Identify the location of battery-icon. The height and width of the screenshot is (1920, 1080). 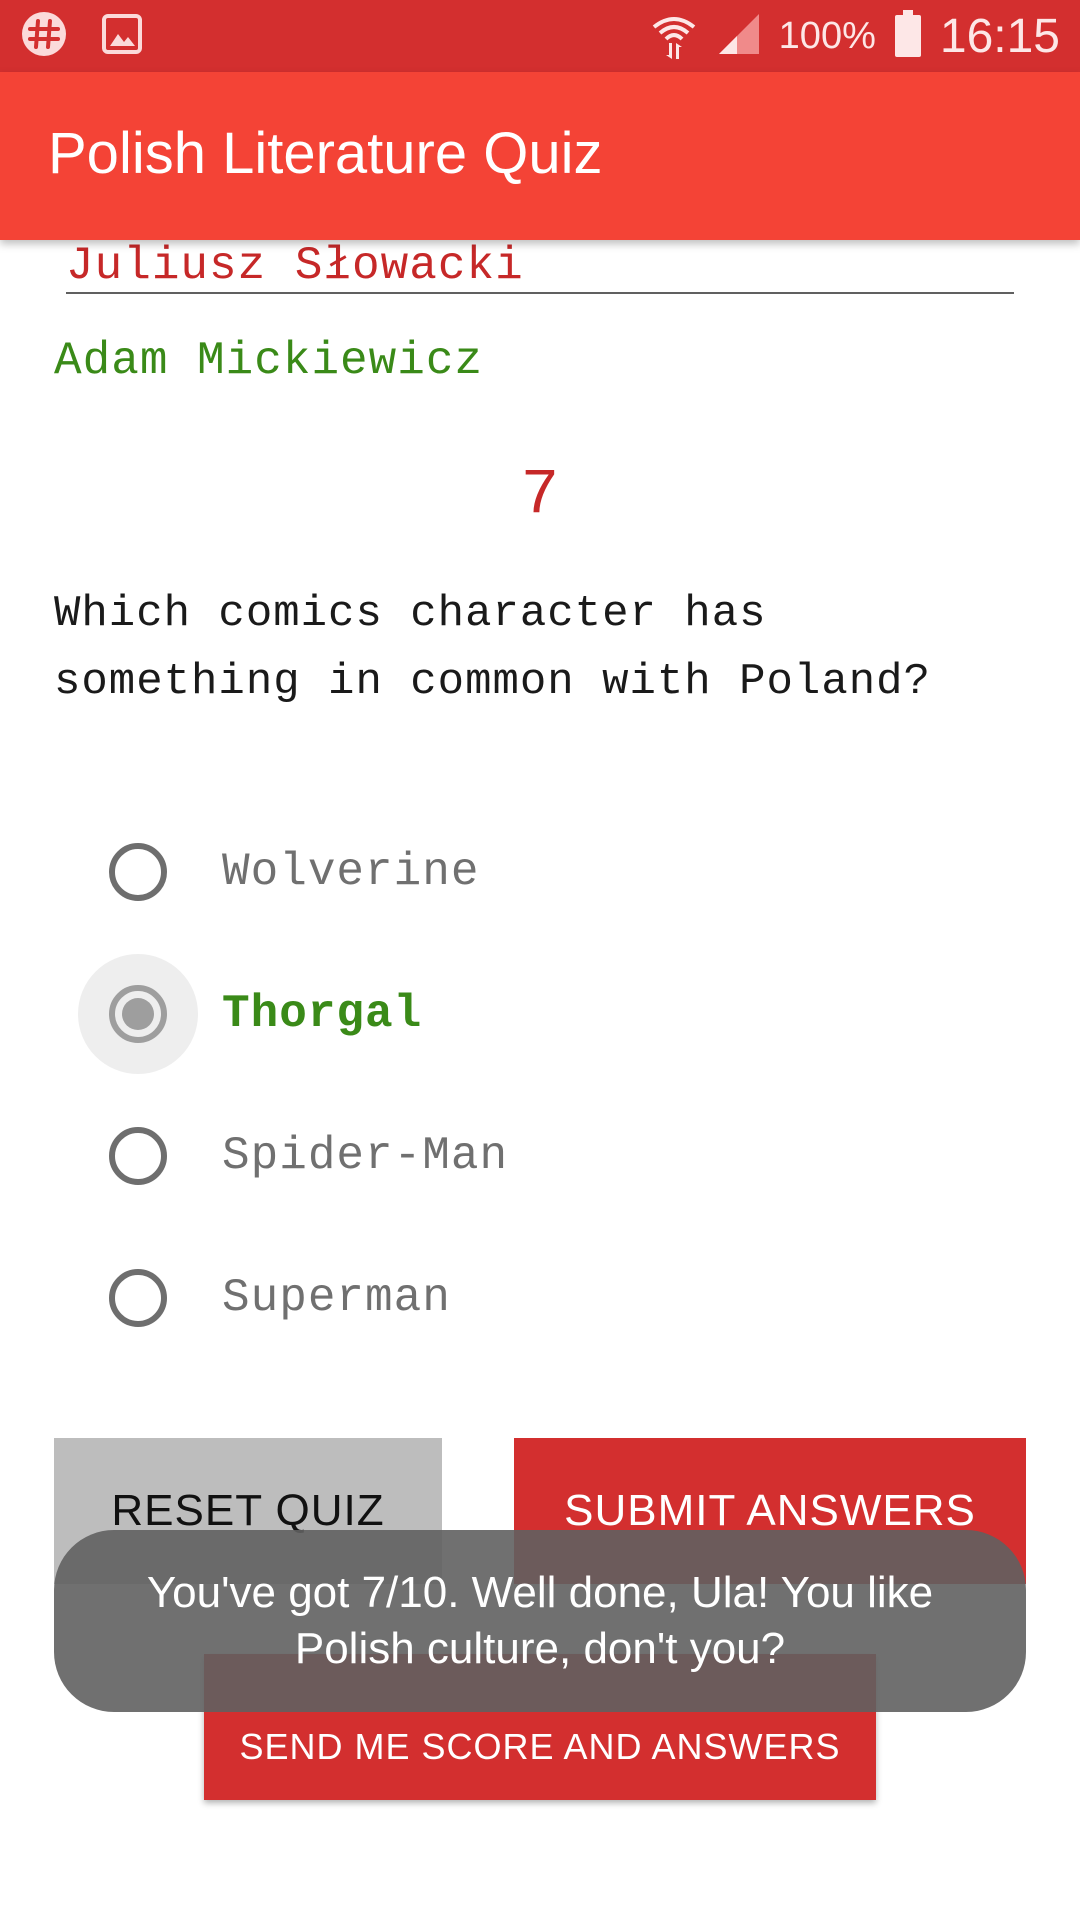
(908, 36).